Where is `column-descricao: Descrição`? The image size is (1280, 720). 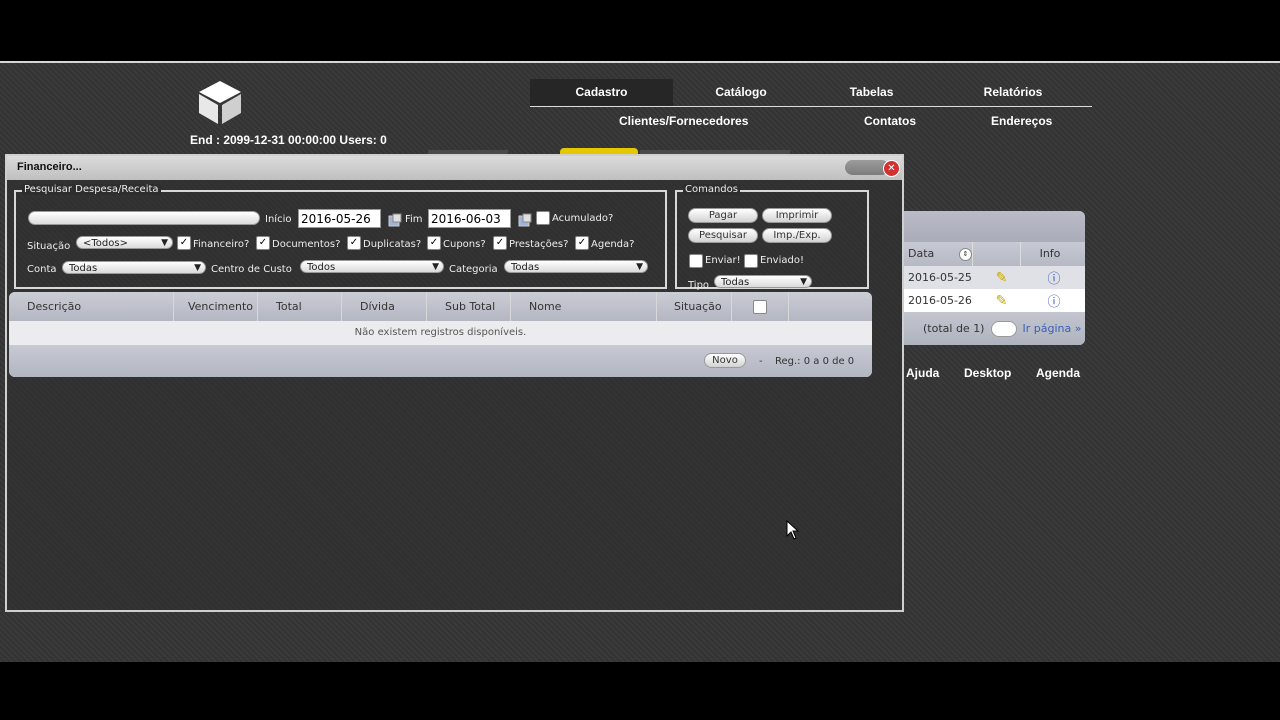 column-descricao: Descrição is located at coordinates (91, 306).